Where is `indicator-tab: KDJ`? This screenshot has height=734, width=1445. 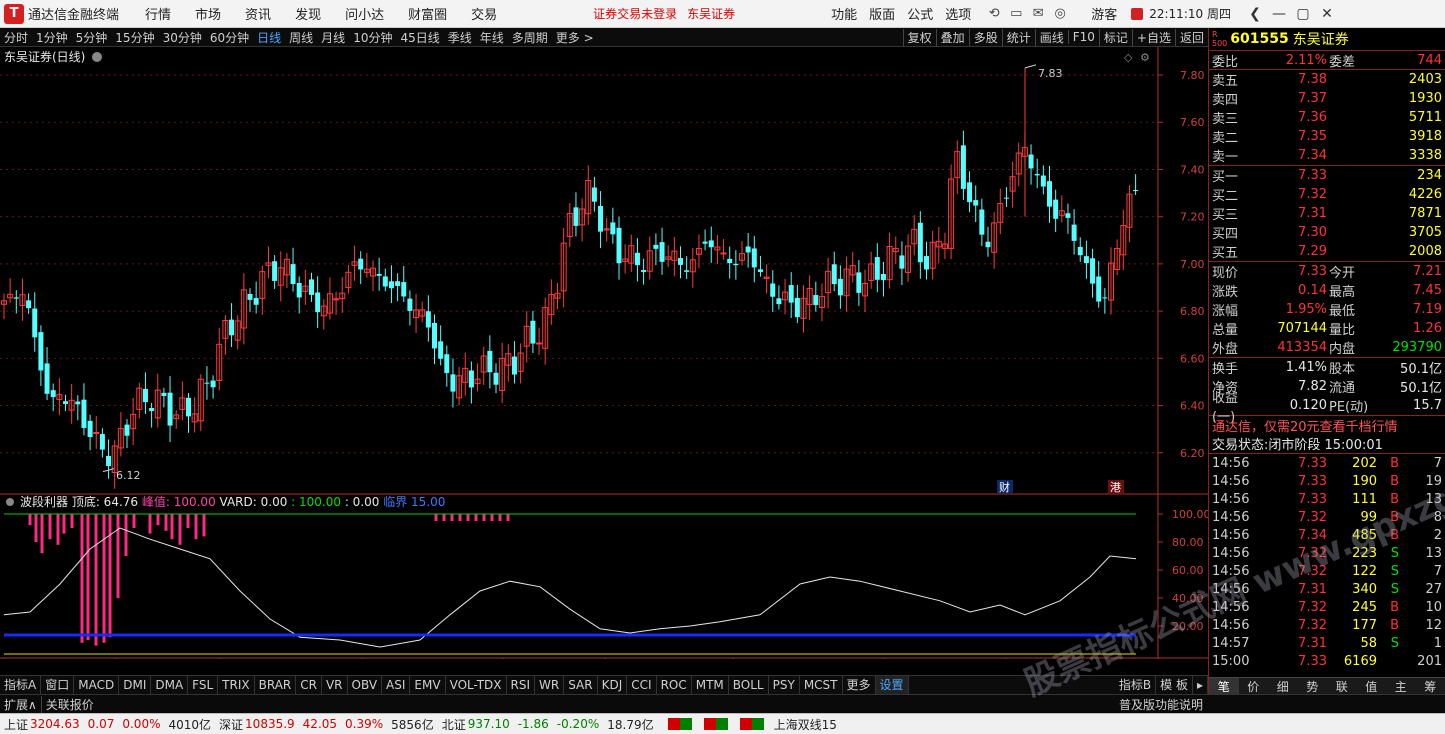
indicator-tab: KDJ is located at coordinates (613, 685).